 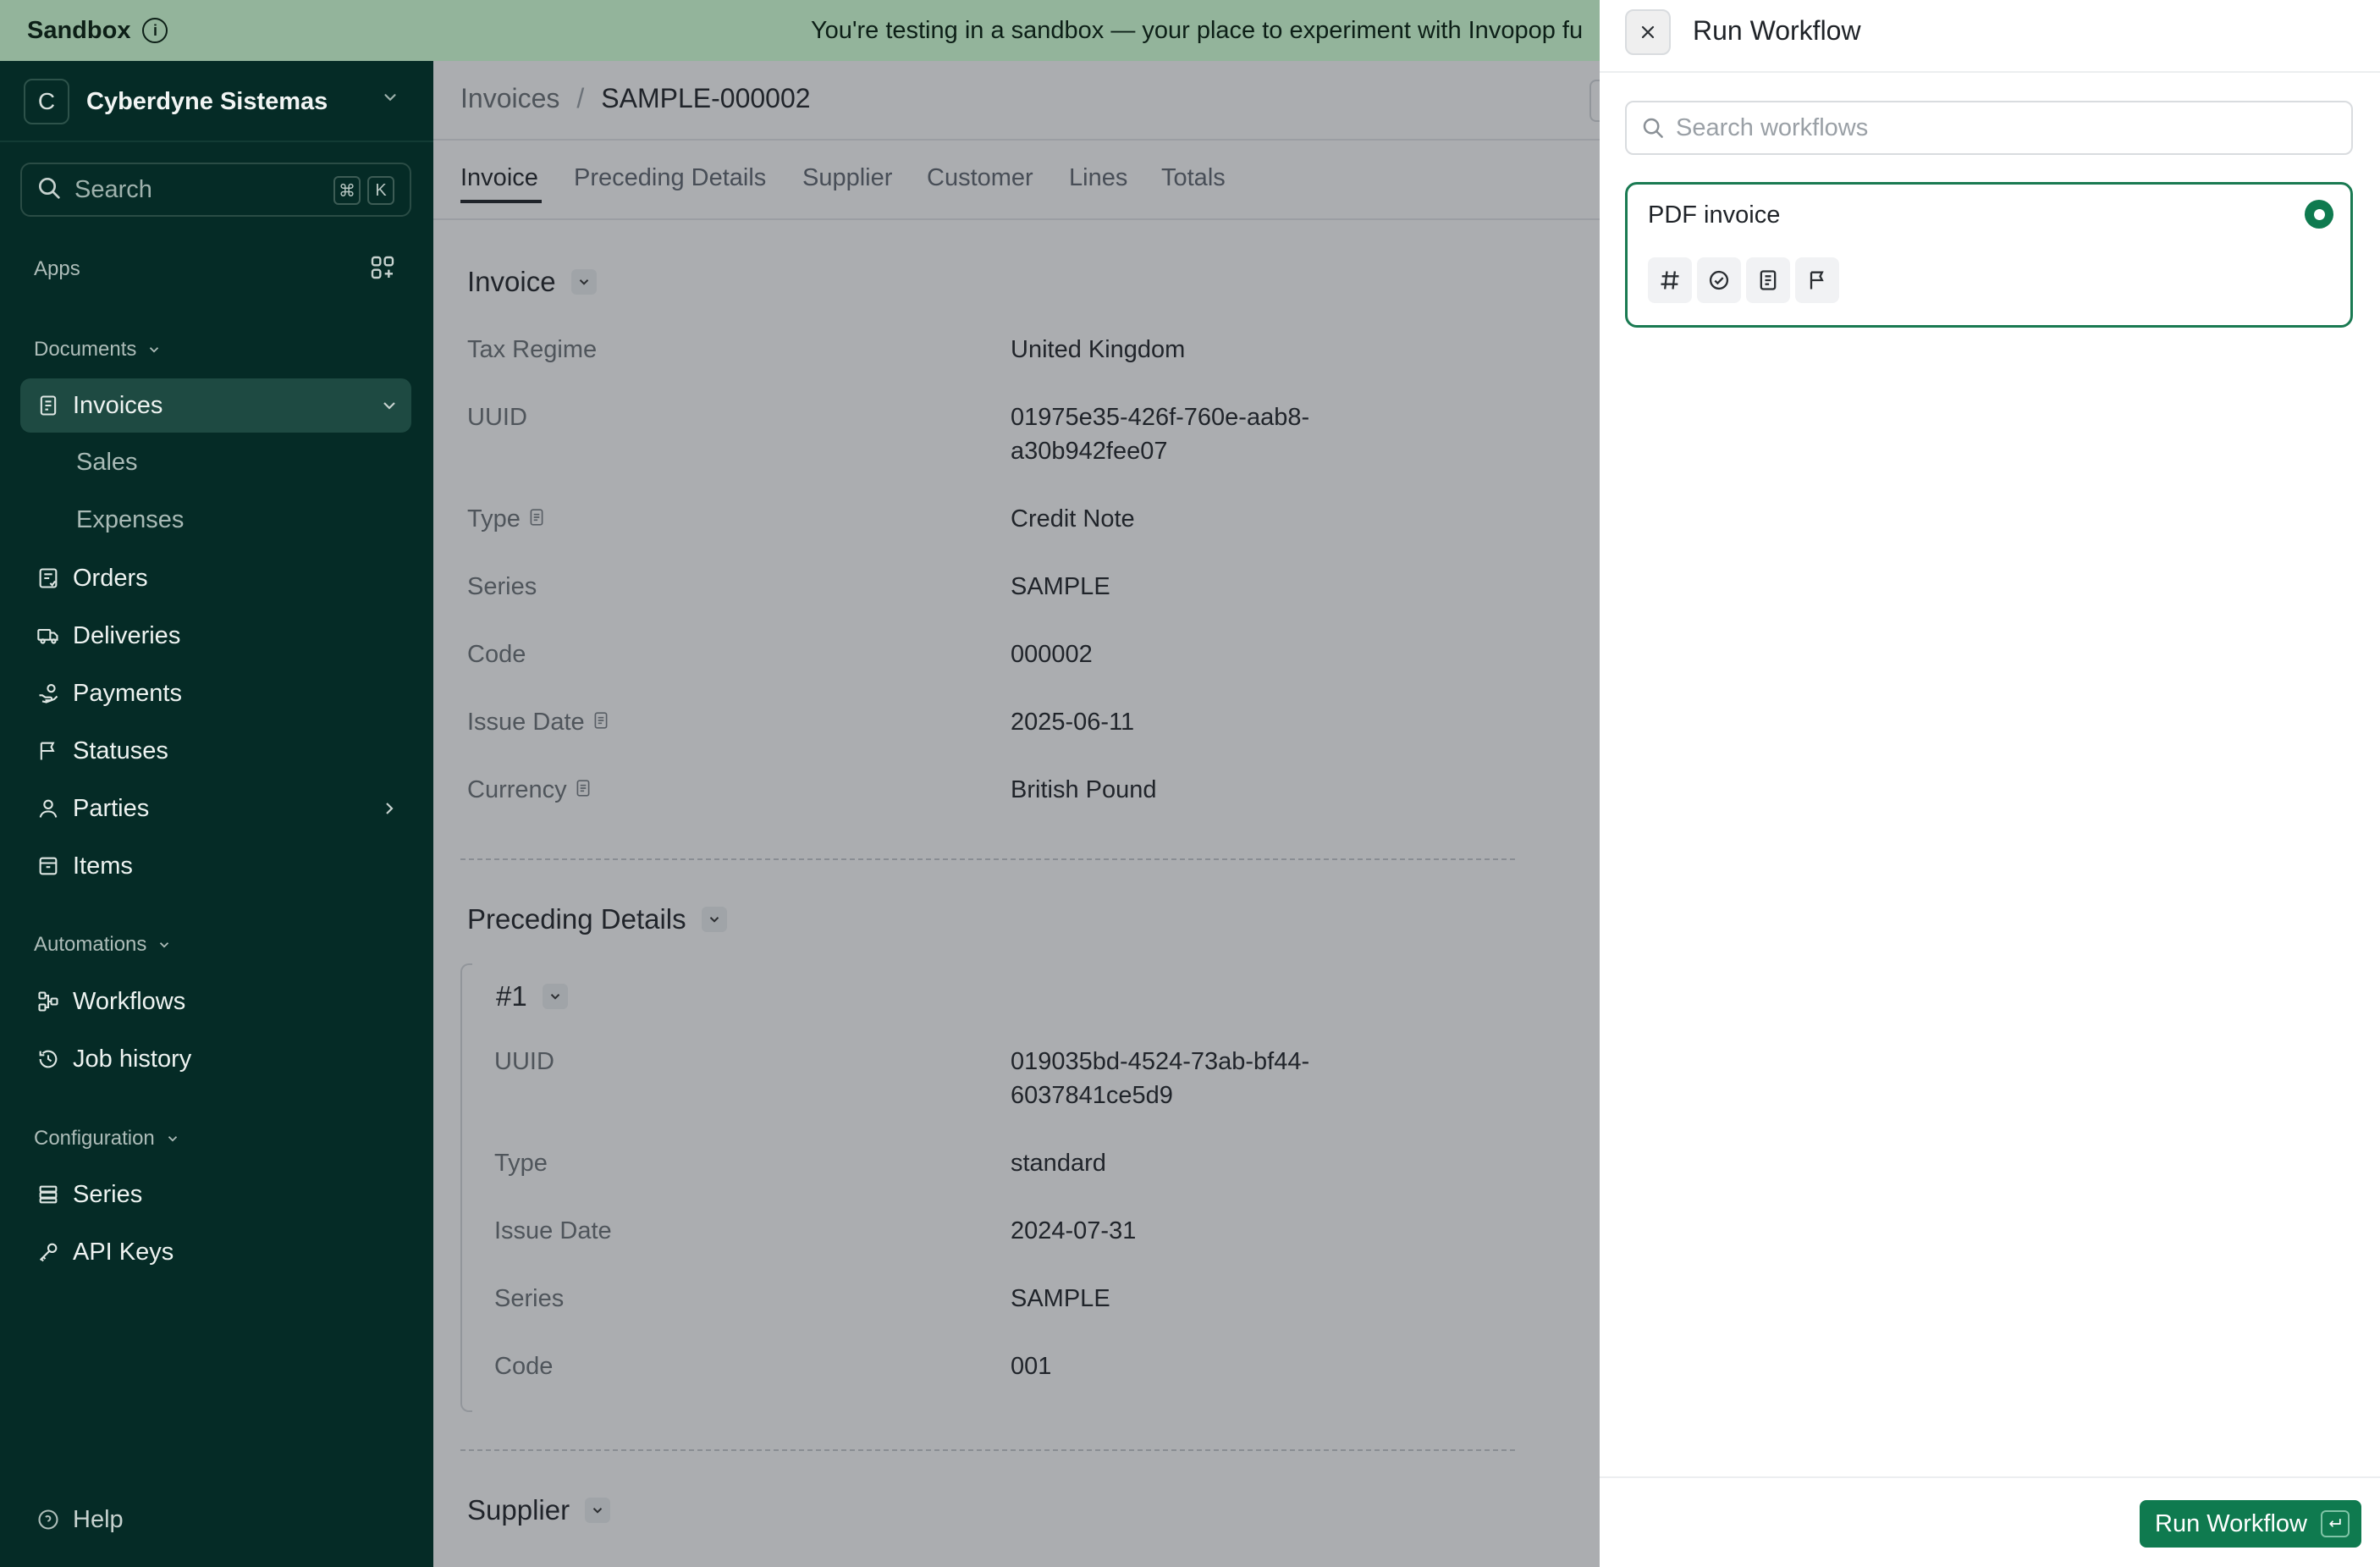 I want to click on configuration-label: Configuration, so click(x=94, y=1138).